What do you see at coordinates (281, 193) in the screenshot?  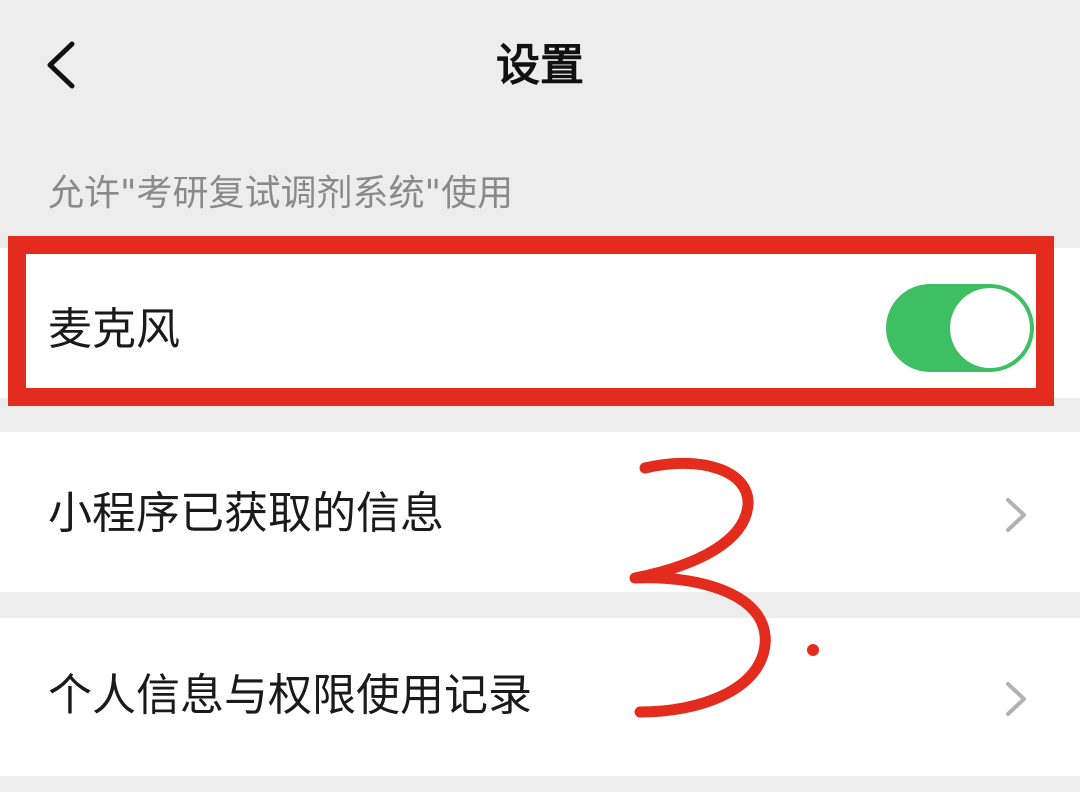 I see `section-caption: 允许"考研复试调剂系统"使用` at bounding box center [281, 193].